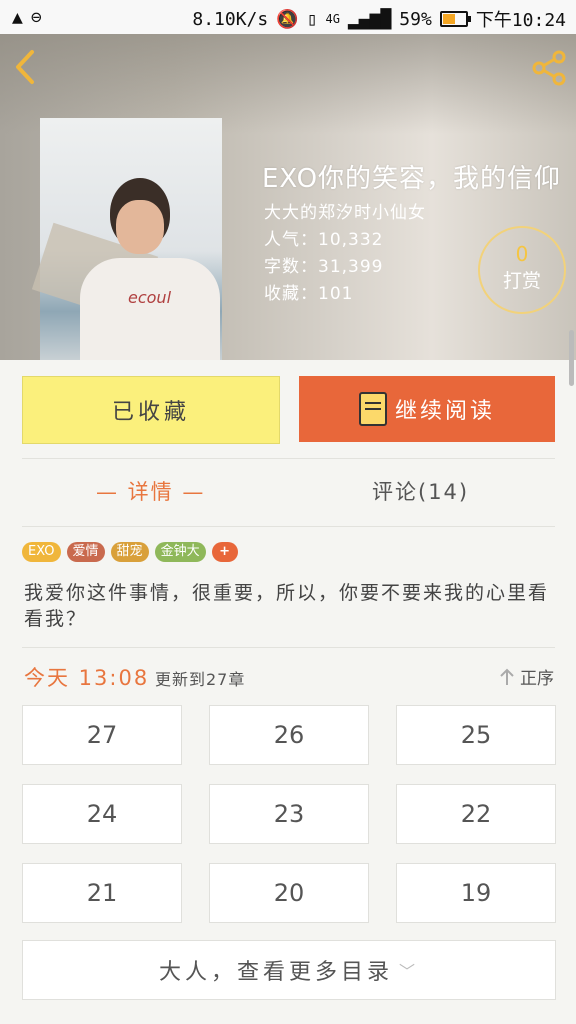 The width and height of the screenshot is (576, 1024). I want to click on signal-icon: ▂▄▆█, so click(369, 19).